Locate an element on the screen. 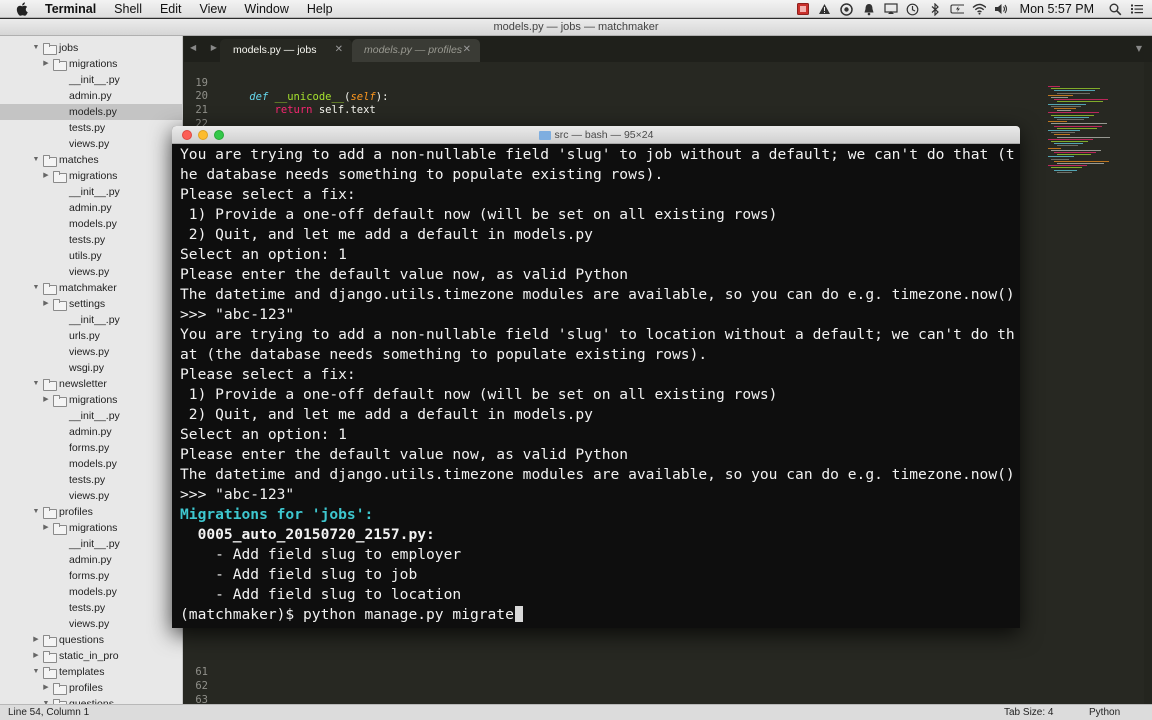 Image resolution: width=1152 pixels, height=720 pixels. editor-scrollbar is located at coordinates (1148, 383).